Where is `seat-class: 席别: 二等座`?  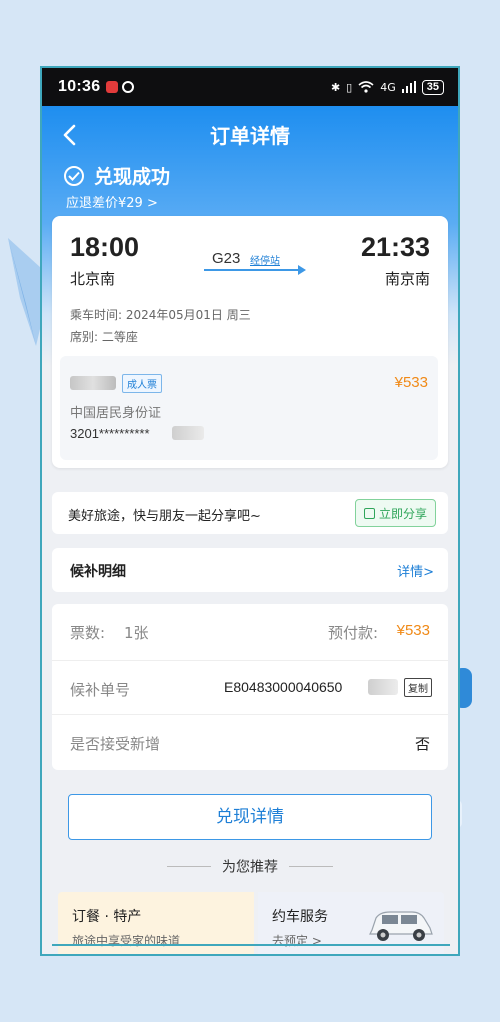
seat-class: 席别: 二等座 is located at coordinates (104, 337).